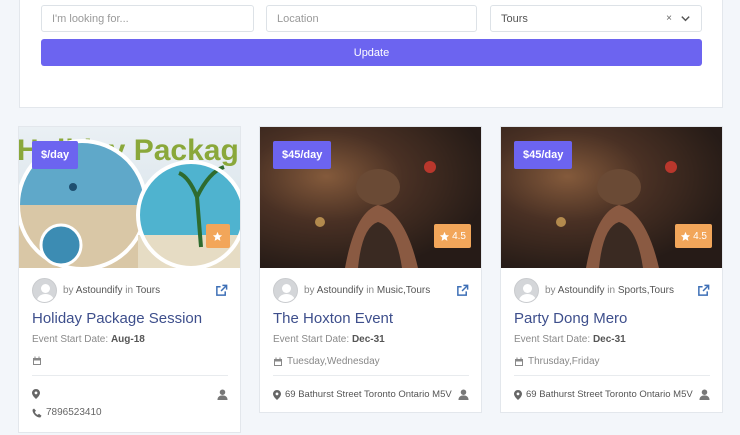  I want to click on phone-icon, so click(37, 413).